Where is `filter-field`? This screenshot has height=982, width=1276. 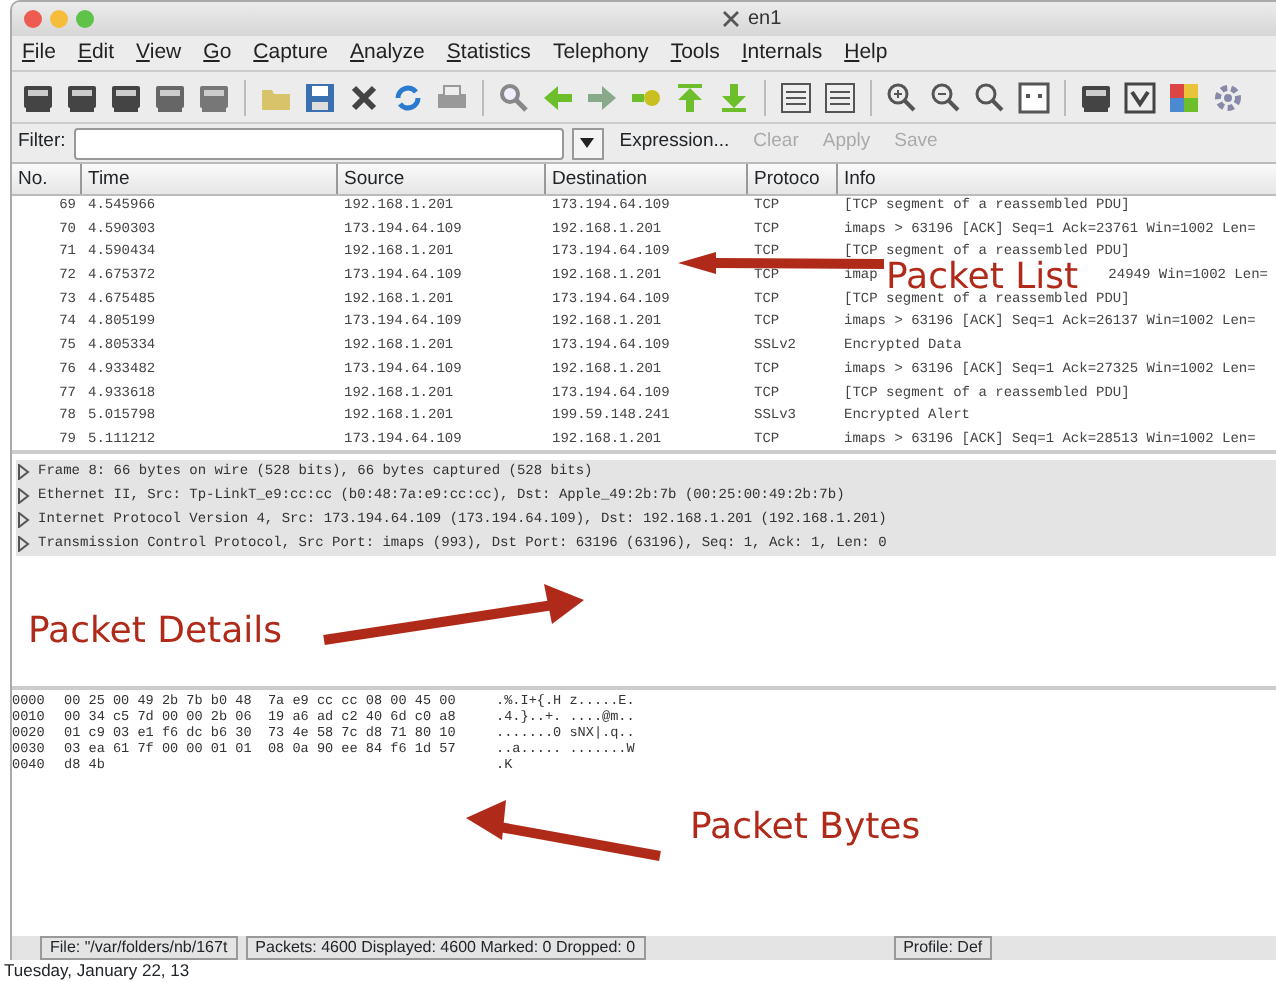 filter-field is located at coordinates (318, 143).